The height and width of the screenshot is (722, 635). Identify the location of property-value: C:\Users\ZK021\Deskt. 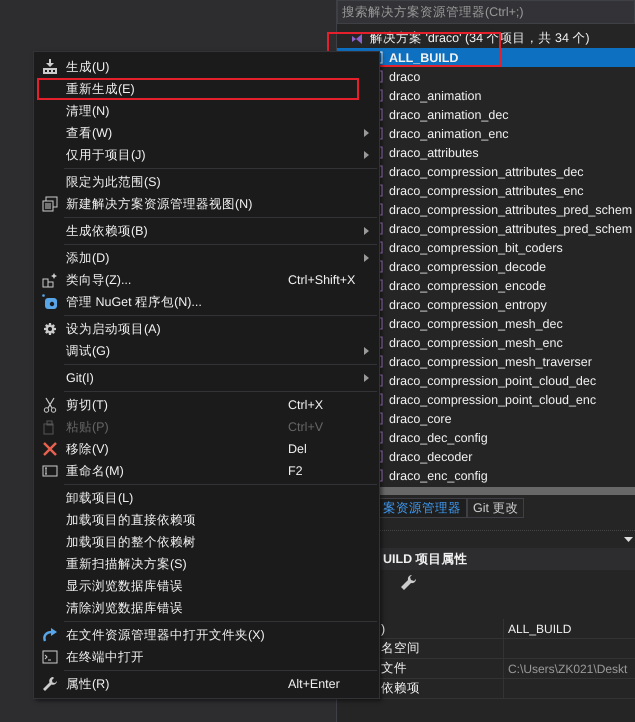
(568, 669).